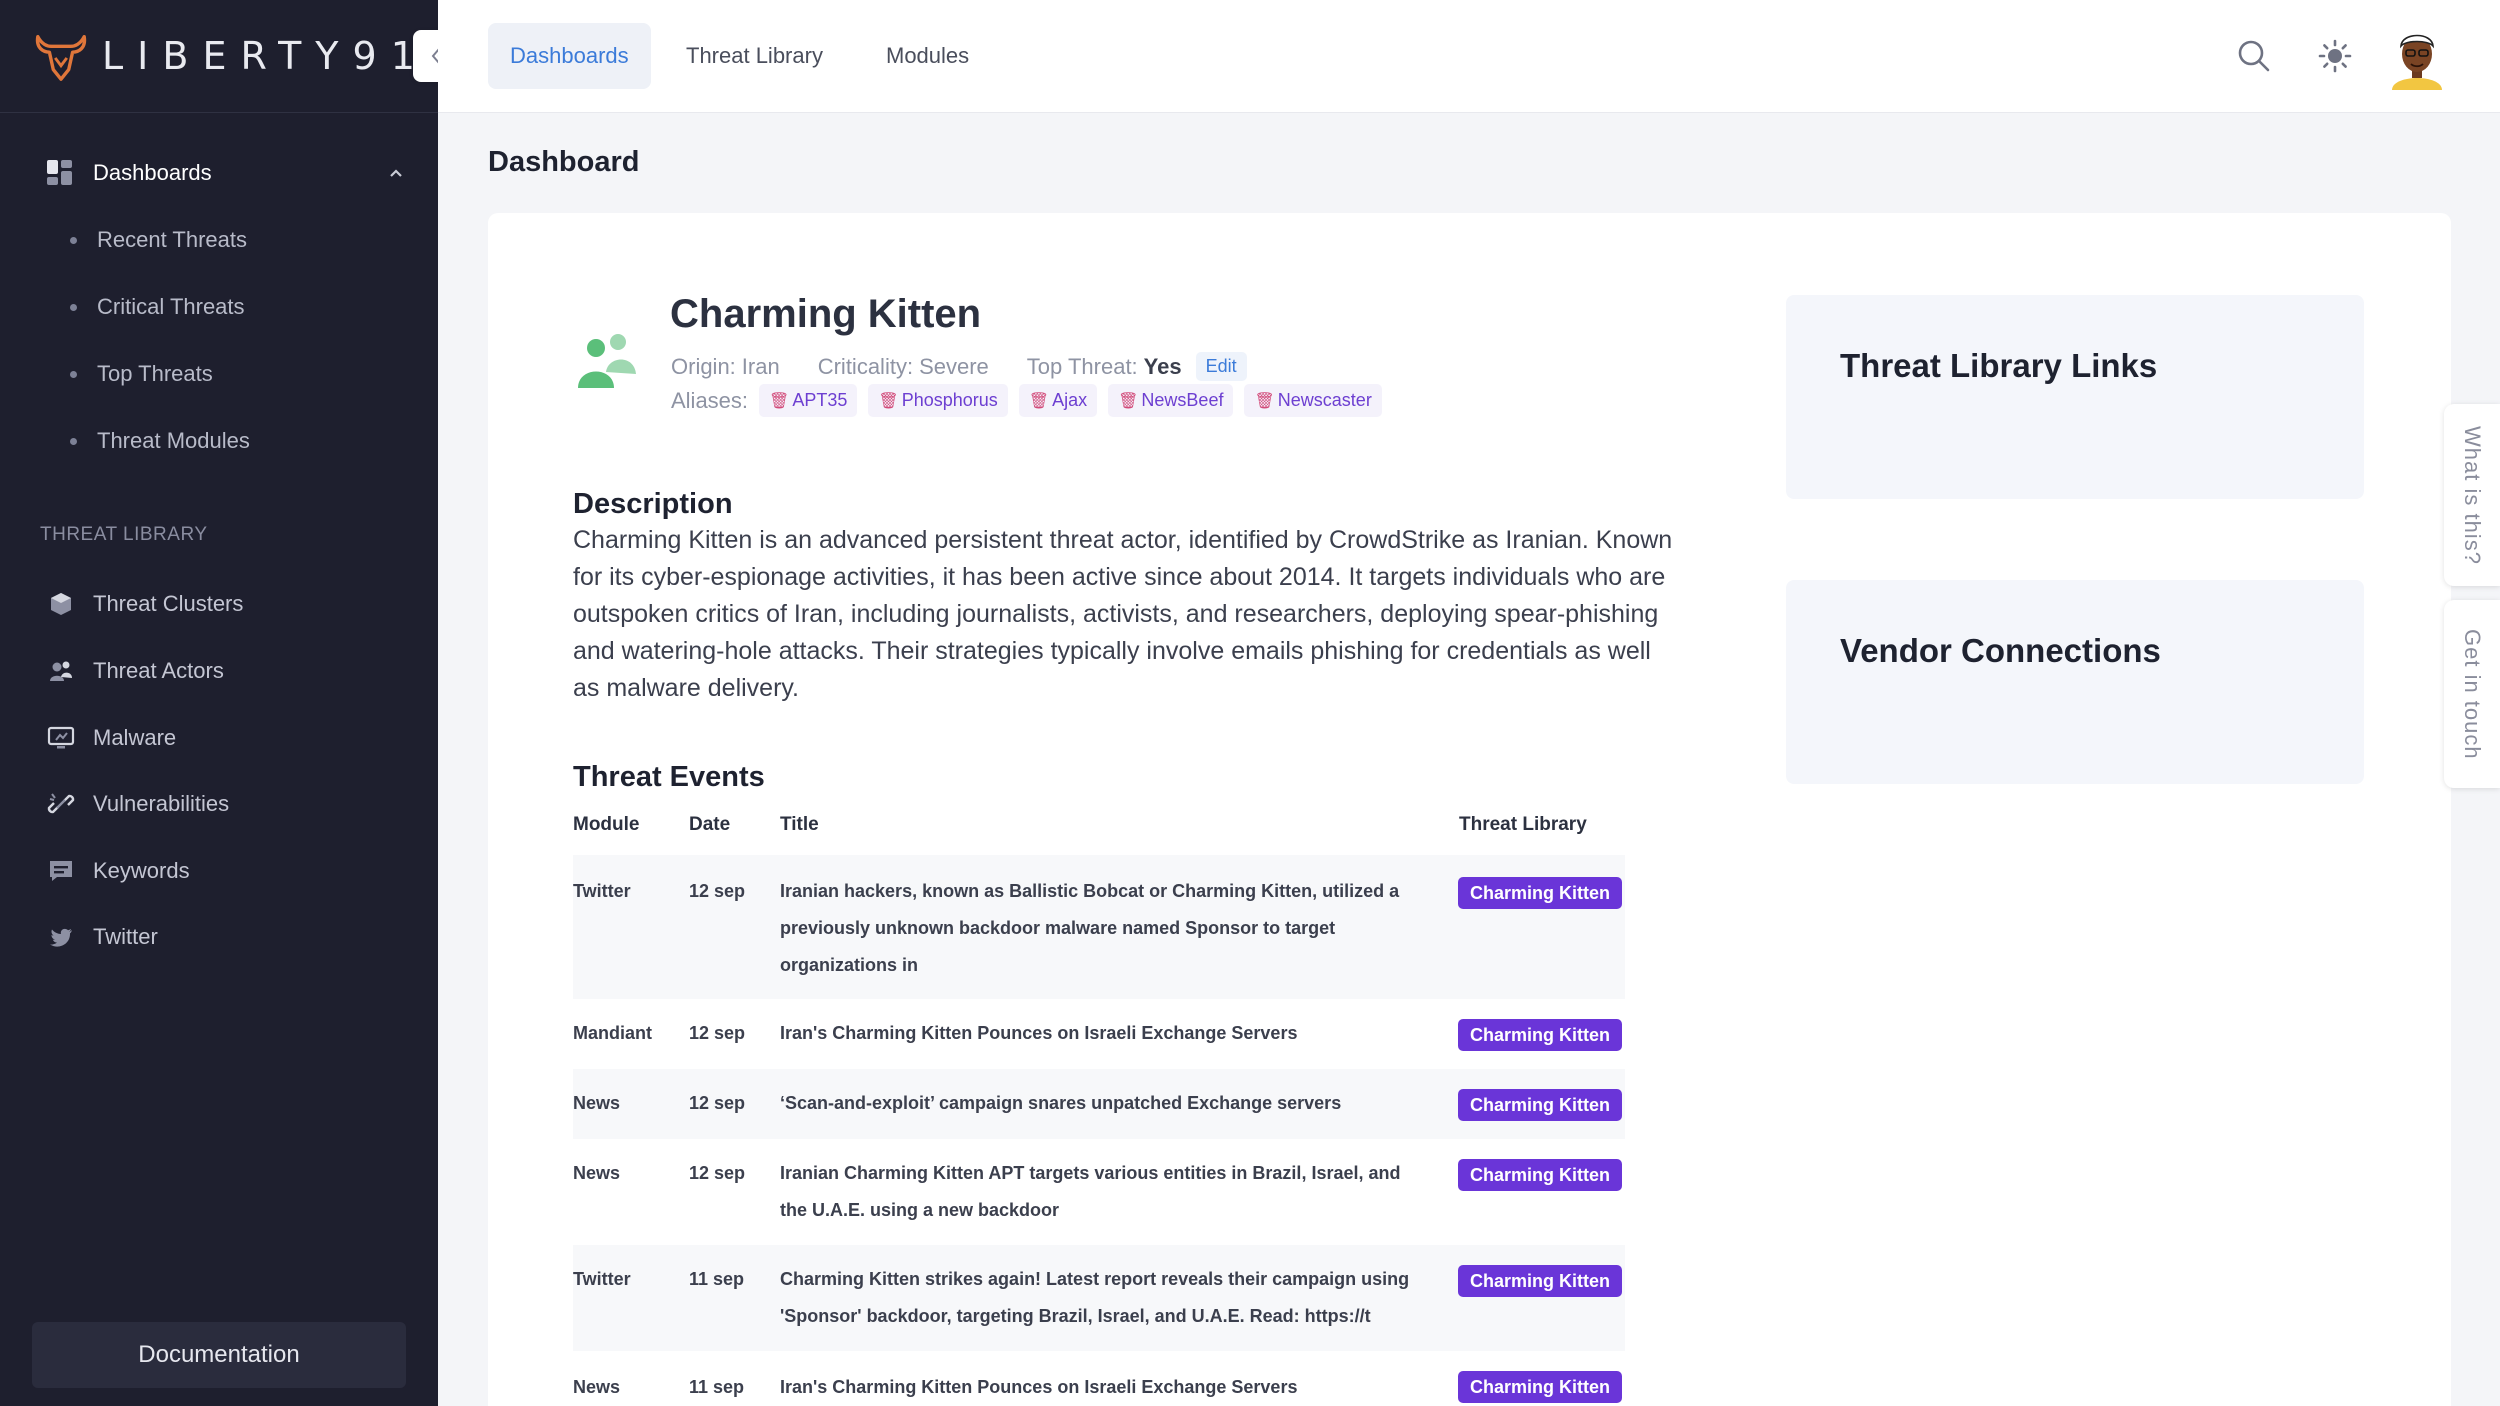  Describe the element at coordinates (172, 239) in the screenshot. I see `sidebar-item-label: Recent Threats` at that location.